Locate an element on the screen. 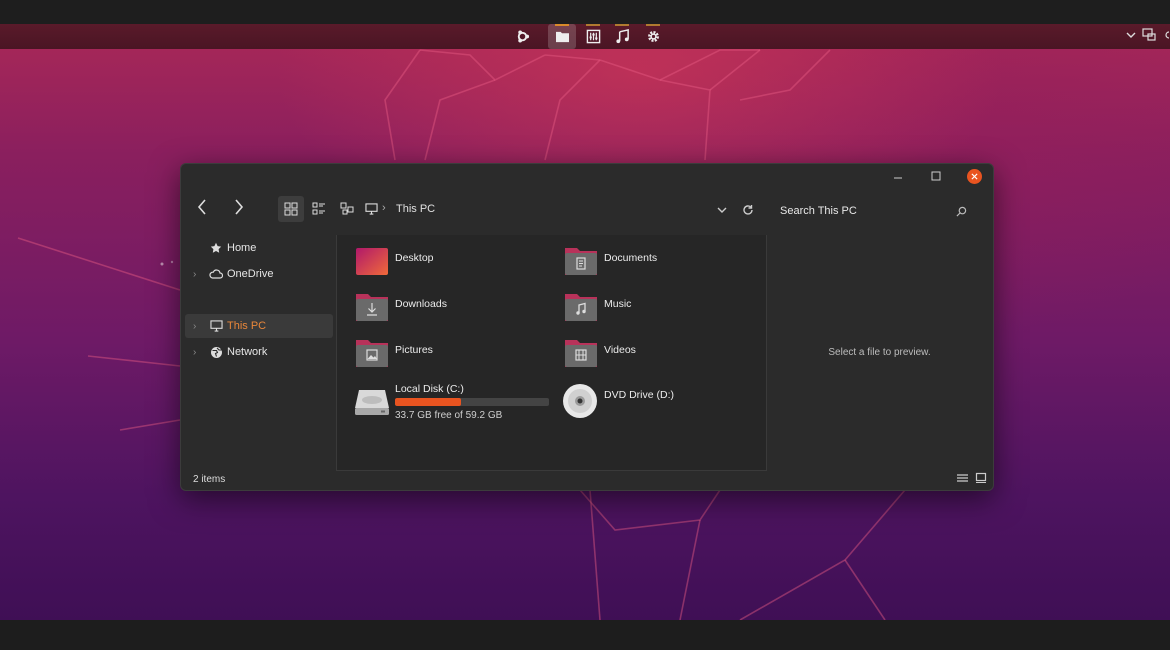 This screenshot has width=1170, height=650. maximize-button is located at coordinates (936, 176).